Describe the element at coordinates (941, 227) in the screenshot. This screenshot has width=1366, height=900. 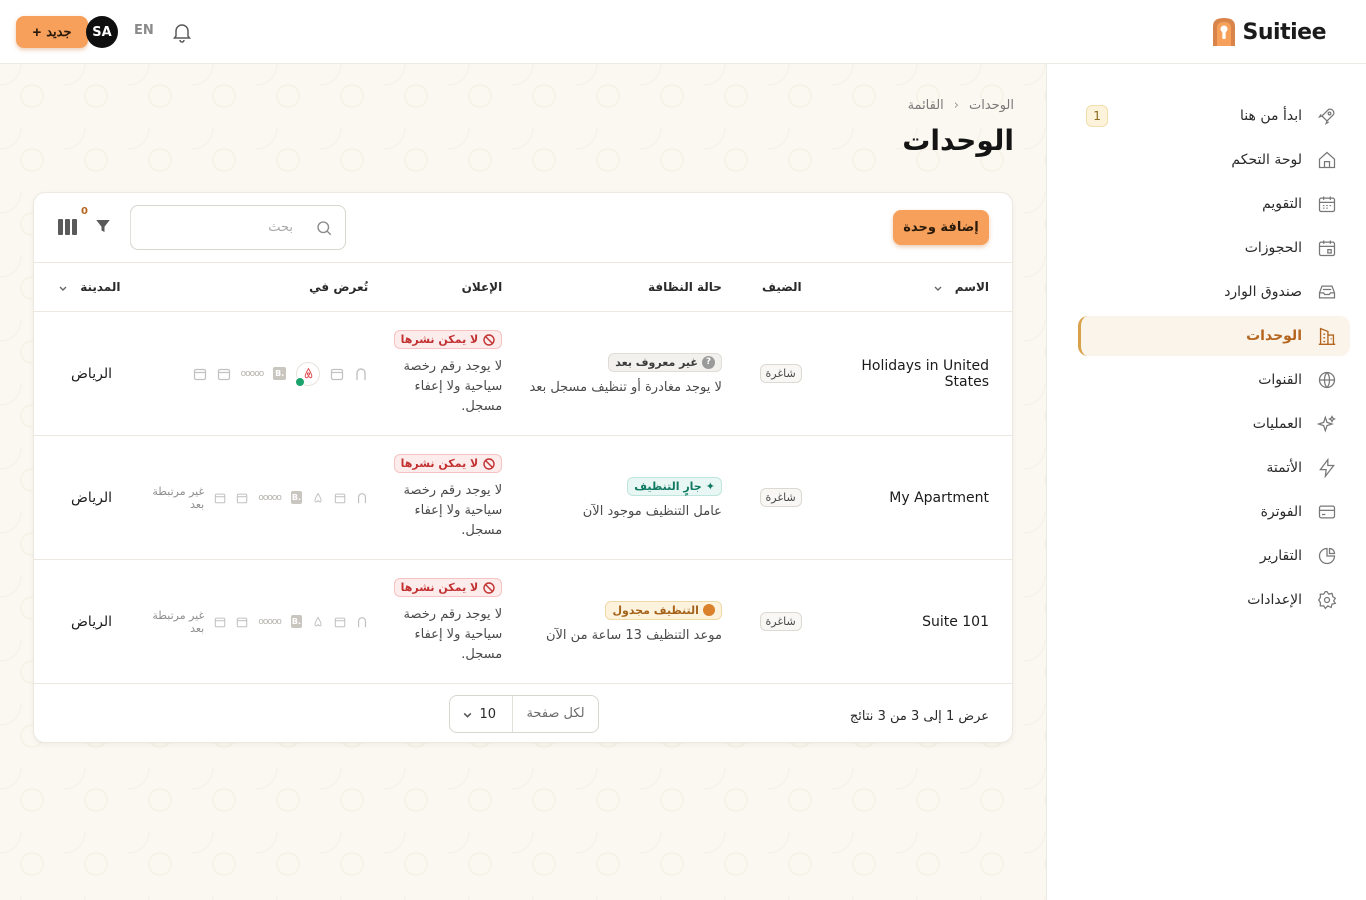
I see `add-unit-button: إضافة وحدة` at that location.